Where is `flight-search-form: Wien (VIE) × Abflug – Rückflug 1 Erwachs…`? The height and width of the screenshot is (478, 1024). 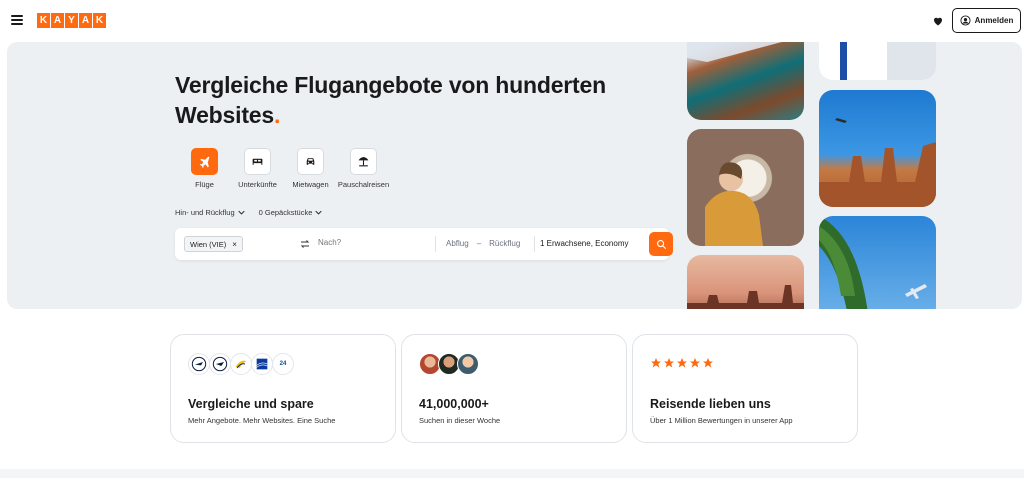 flight-search-form: Wien (VIE) × Abflug – Rückflug 1 Erwachs… is located at coordinates (424, 244).